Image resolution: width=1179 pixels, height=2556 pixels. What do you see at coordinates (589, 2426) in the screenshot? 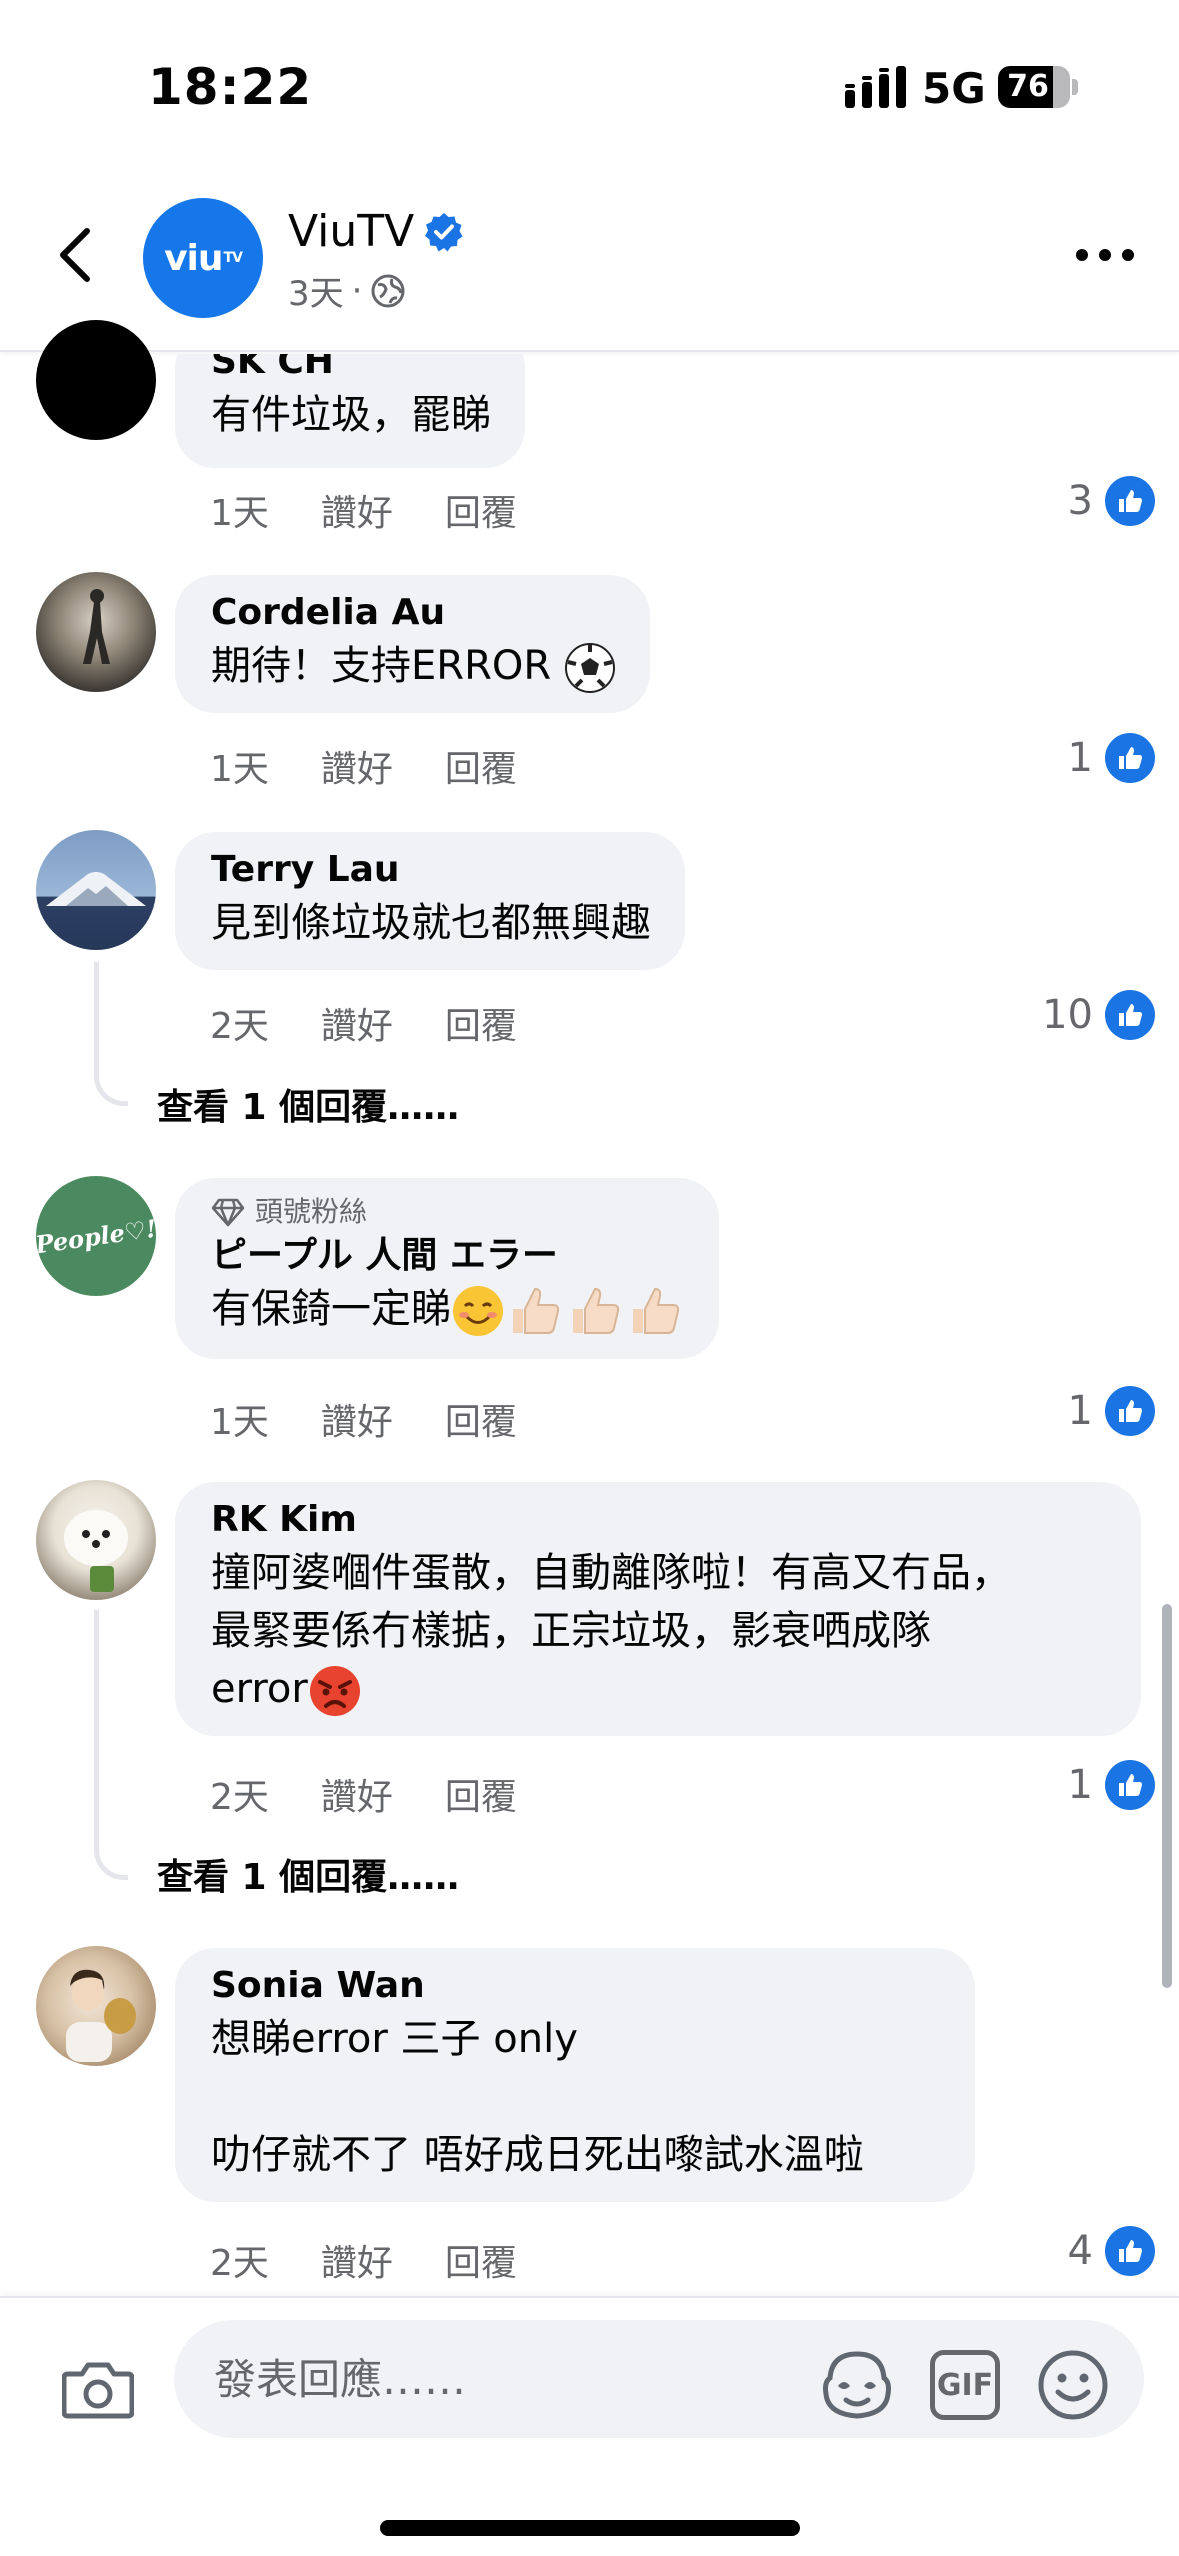
I see `comment-composer: GIF` at bounding box center [589, 2426].